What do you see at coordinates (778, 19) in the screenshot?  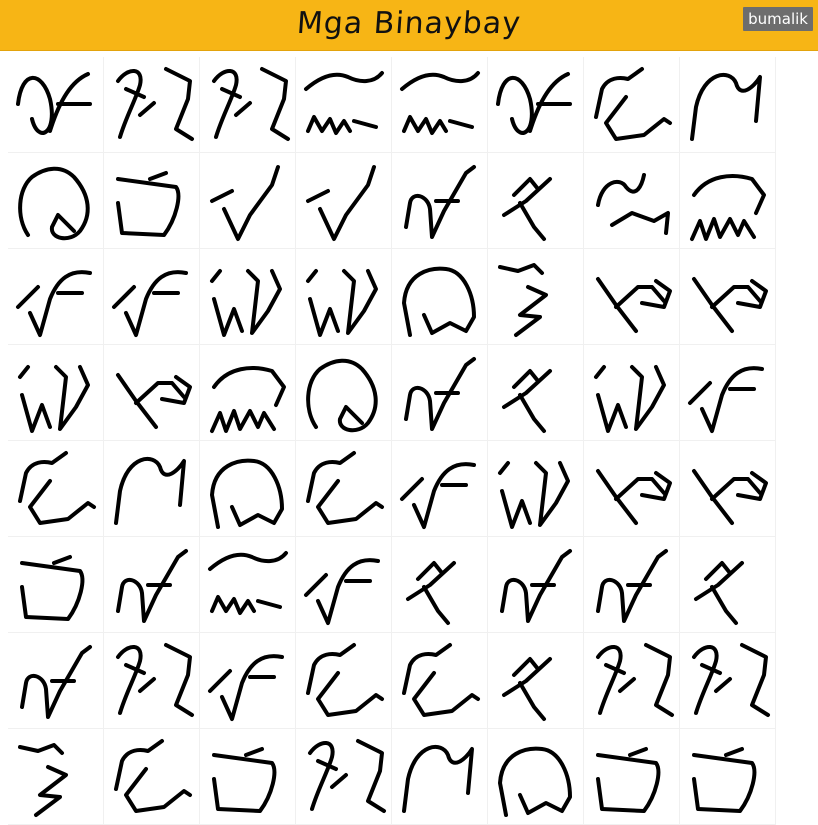 I see `back-button: bumalik` at bounding box center [778, 19].